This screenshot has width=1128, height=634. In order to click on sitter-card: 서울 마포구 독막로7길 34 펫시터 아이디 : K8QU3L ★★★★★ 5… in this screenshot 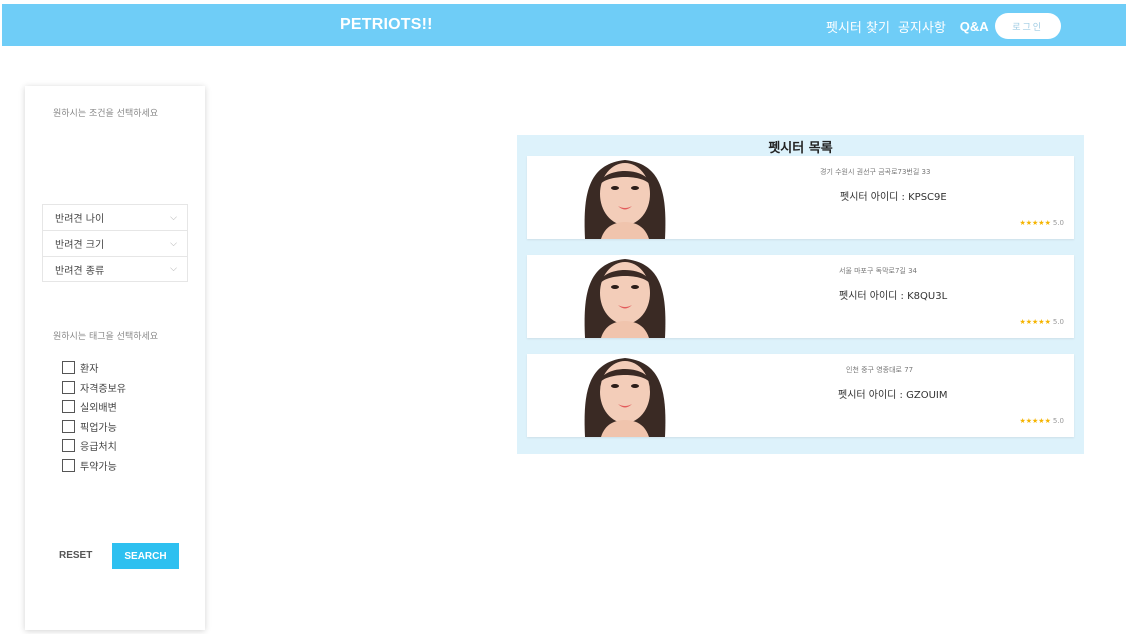, I will do `click(800, 296)`.